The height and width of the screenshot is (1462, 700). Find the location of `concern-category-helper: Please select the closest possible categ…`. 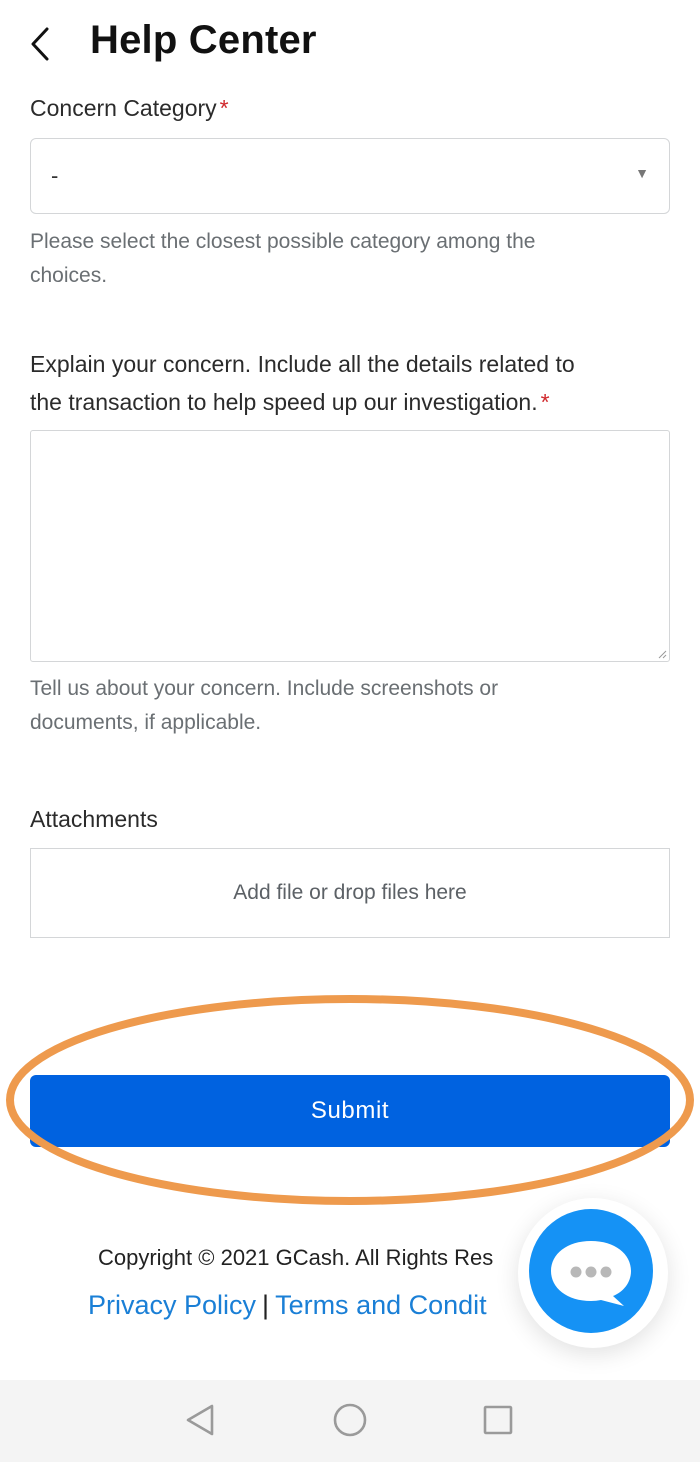

concern-category-helper: Please select the closest possible categ… is located at coordinates (282, 259).